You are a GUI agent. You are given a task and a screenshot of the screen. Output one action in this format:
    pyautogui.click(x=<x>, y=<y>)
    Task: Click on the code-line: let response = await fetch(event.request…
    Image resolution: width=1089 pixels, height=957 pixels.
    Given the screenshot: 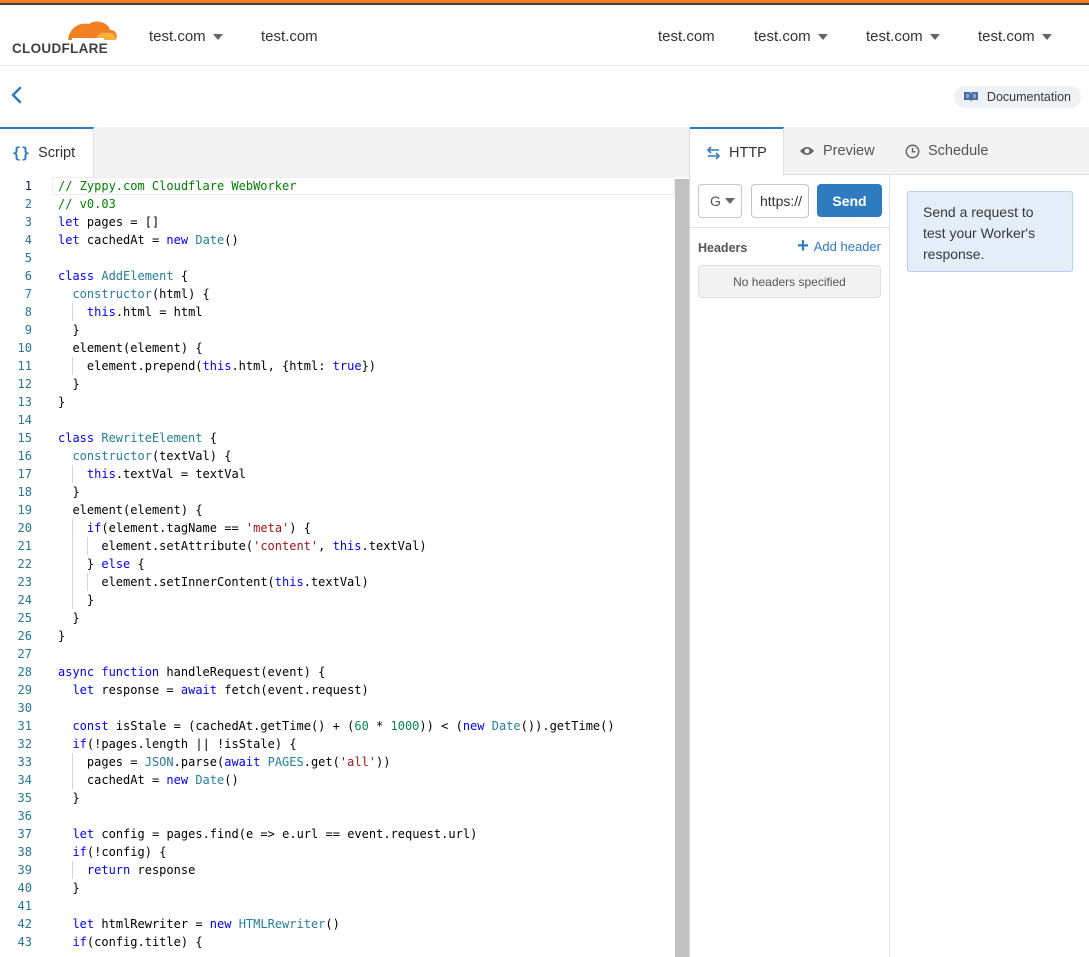 What is the action you would take?
    pyautogui.click(x=366, y=690)
    